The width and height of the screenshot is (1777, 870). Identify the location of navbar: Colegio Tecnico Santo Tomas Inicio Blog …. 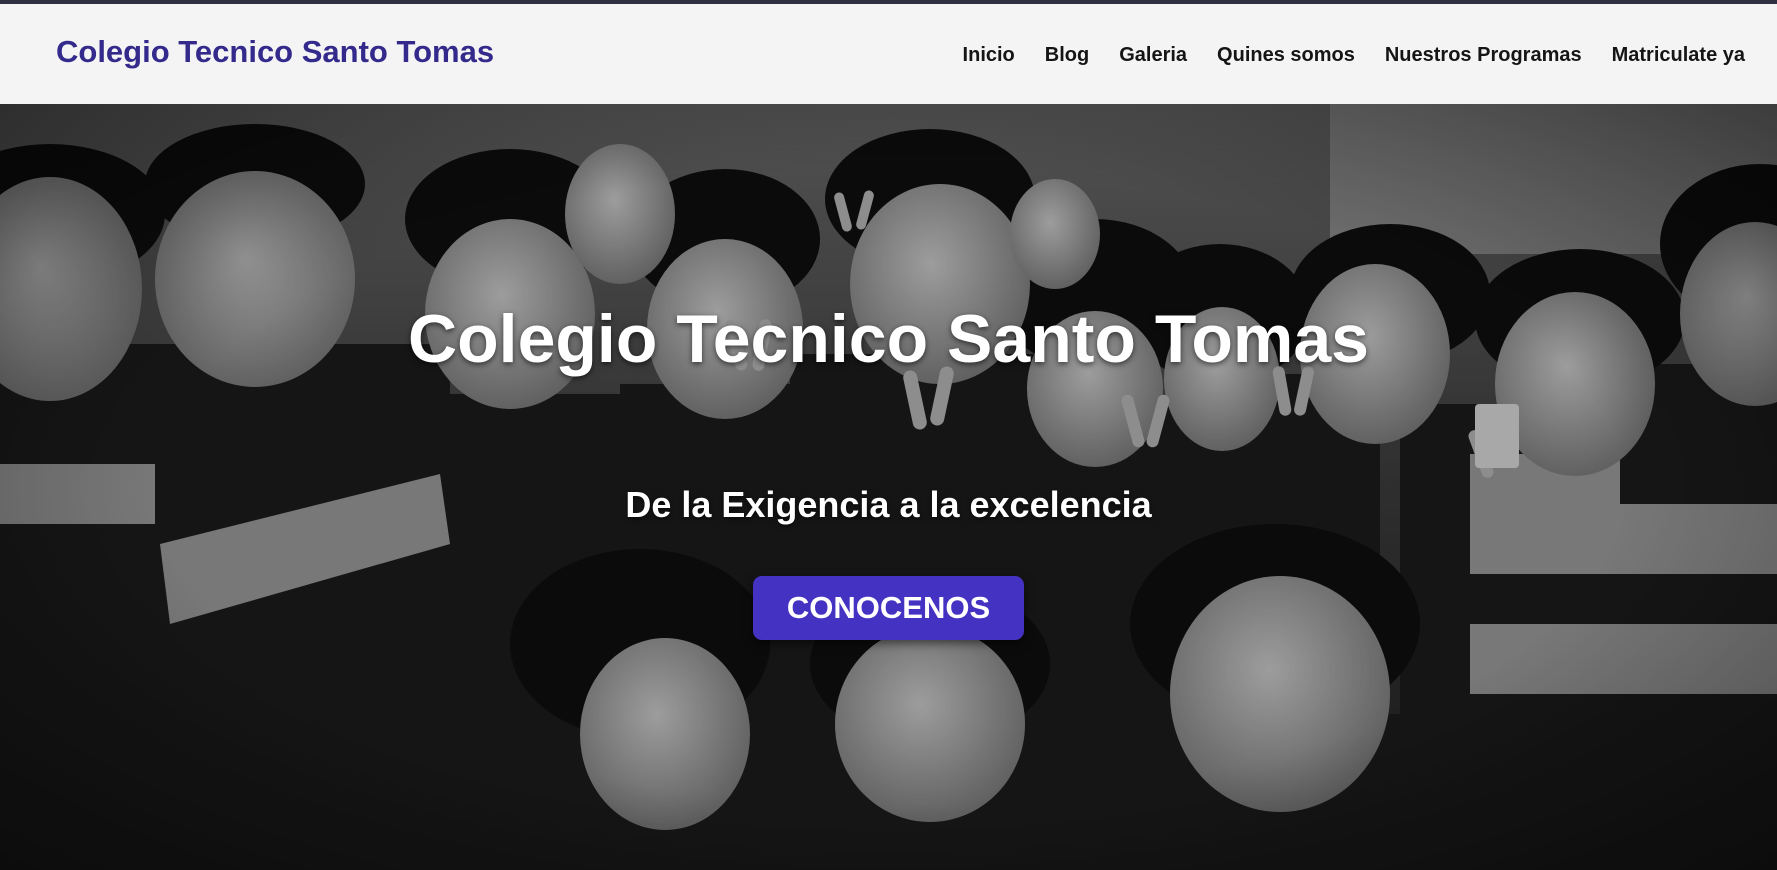
(888, 54).